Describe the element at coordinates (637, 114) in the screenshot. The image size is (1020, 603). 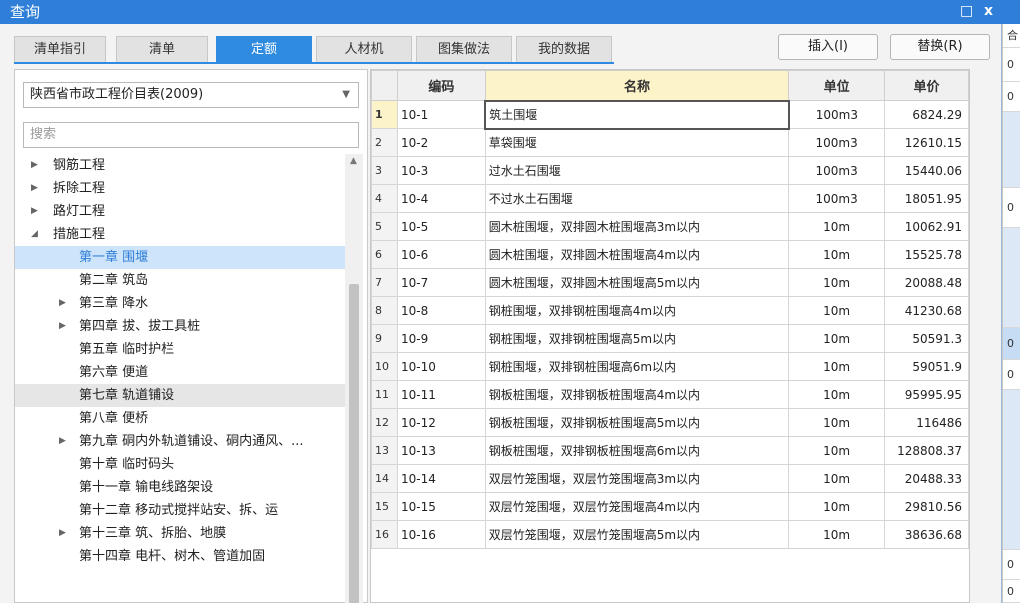
I see `cell-name: 筑土围堰` at that location.